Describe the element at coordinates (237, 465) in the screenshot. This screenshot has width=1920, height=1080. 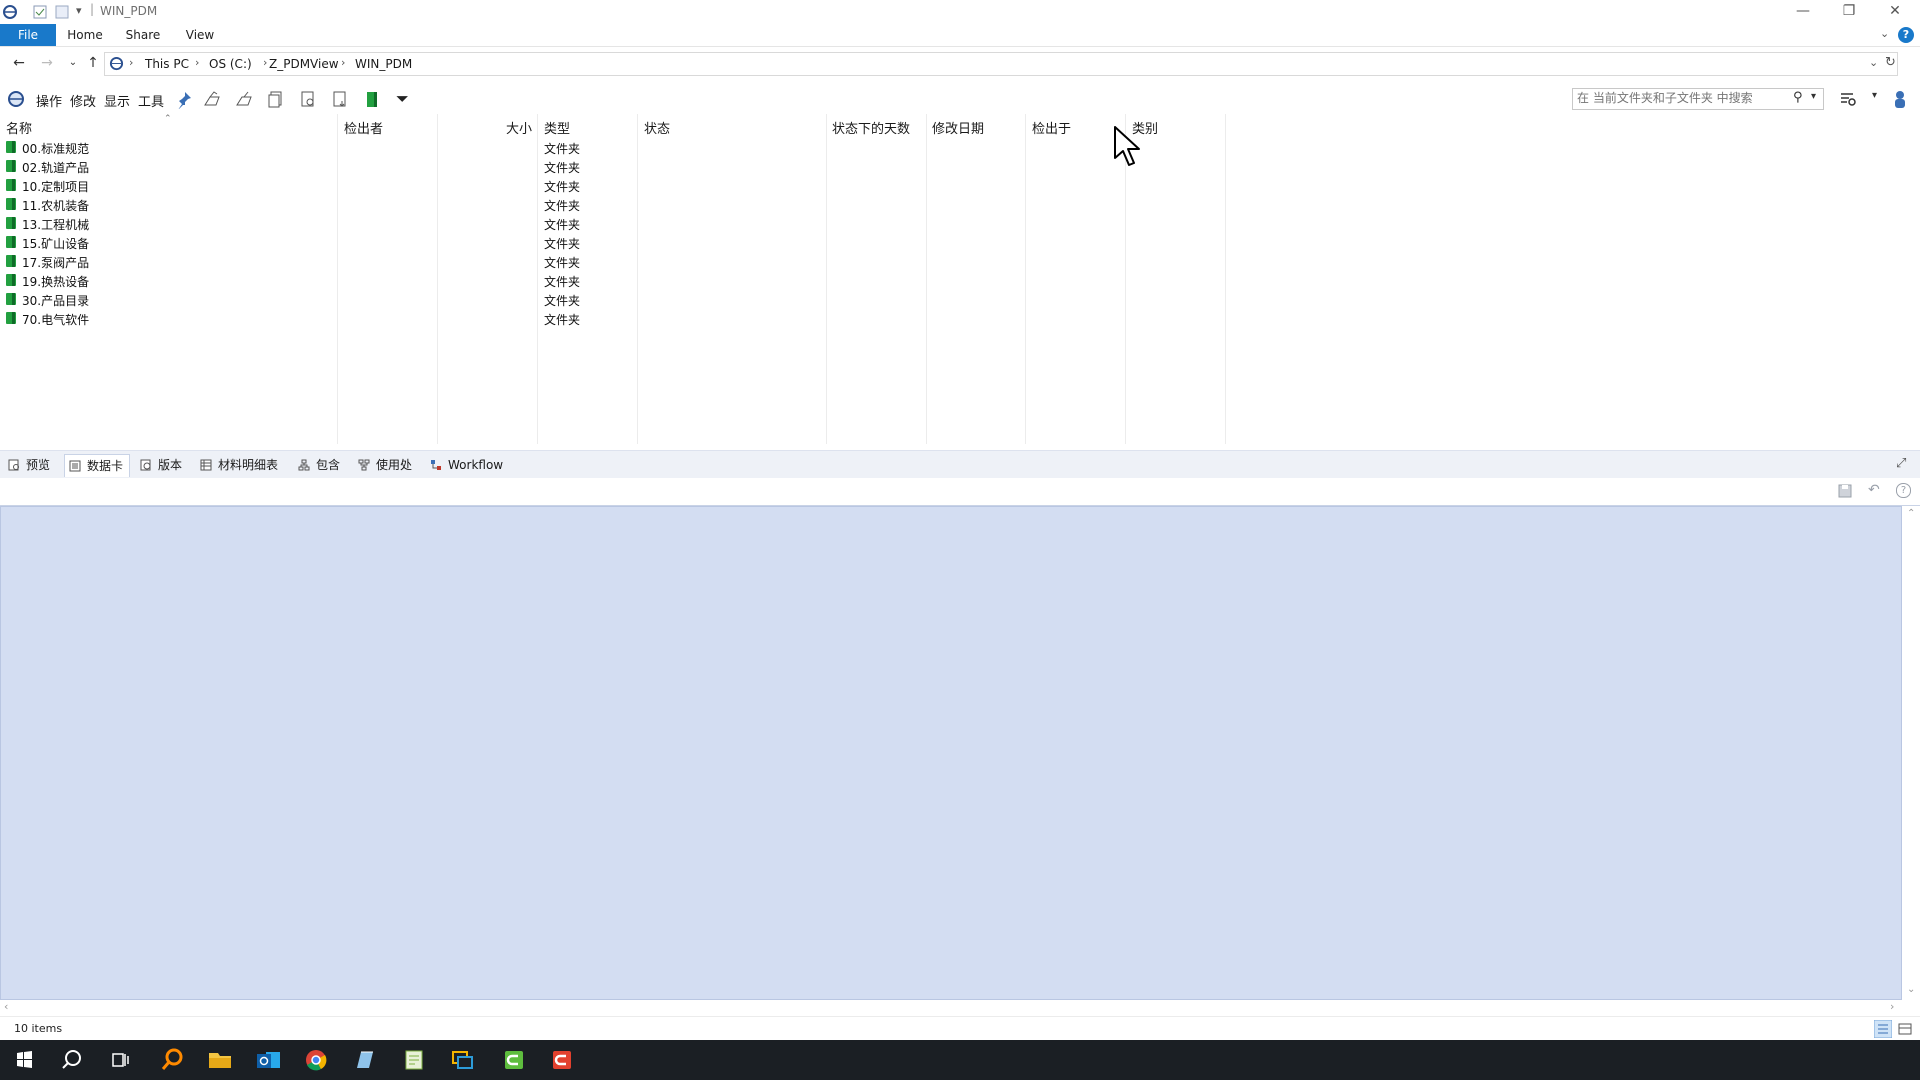
I see `tab-bom: 材料明细表` at that location.